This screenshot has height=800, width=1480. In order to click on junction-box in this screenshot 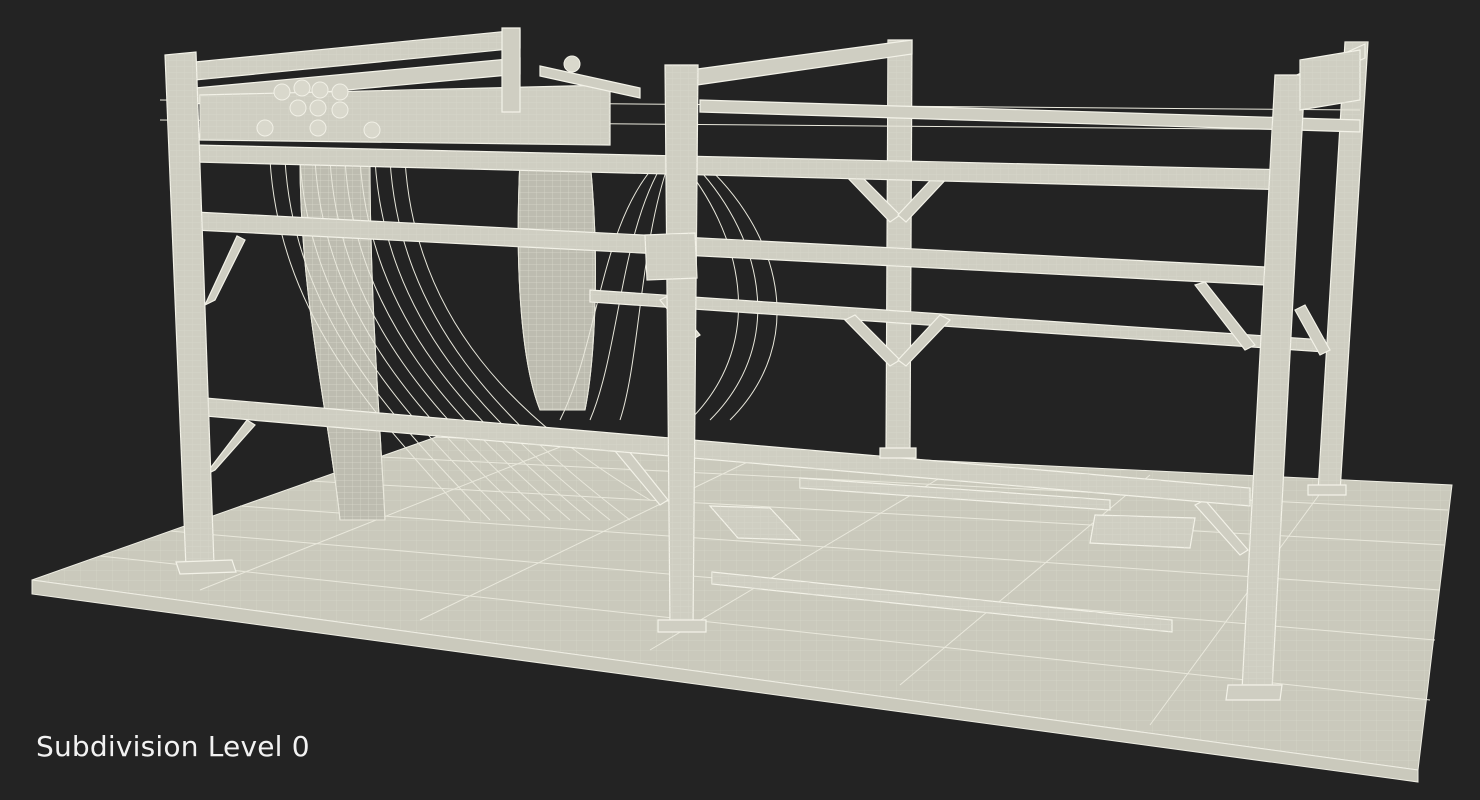, I will do `click(671, 256)`.